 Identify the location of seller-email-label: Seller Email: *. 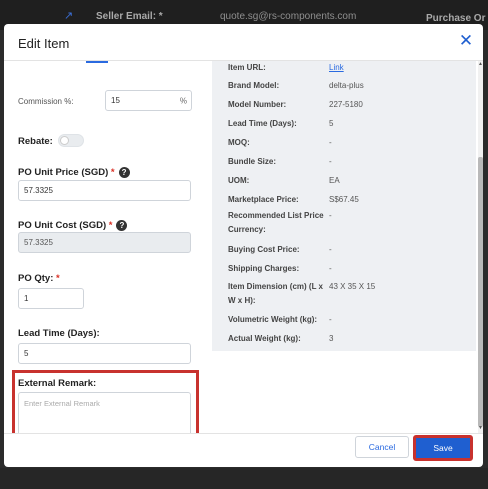
(129, 16).